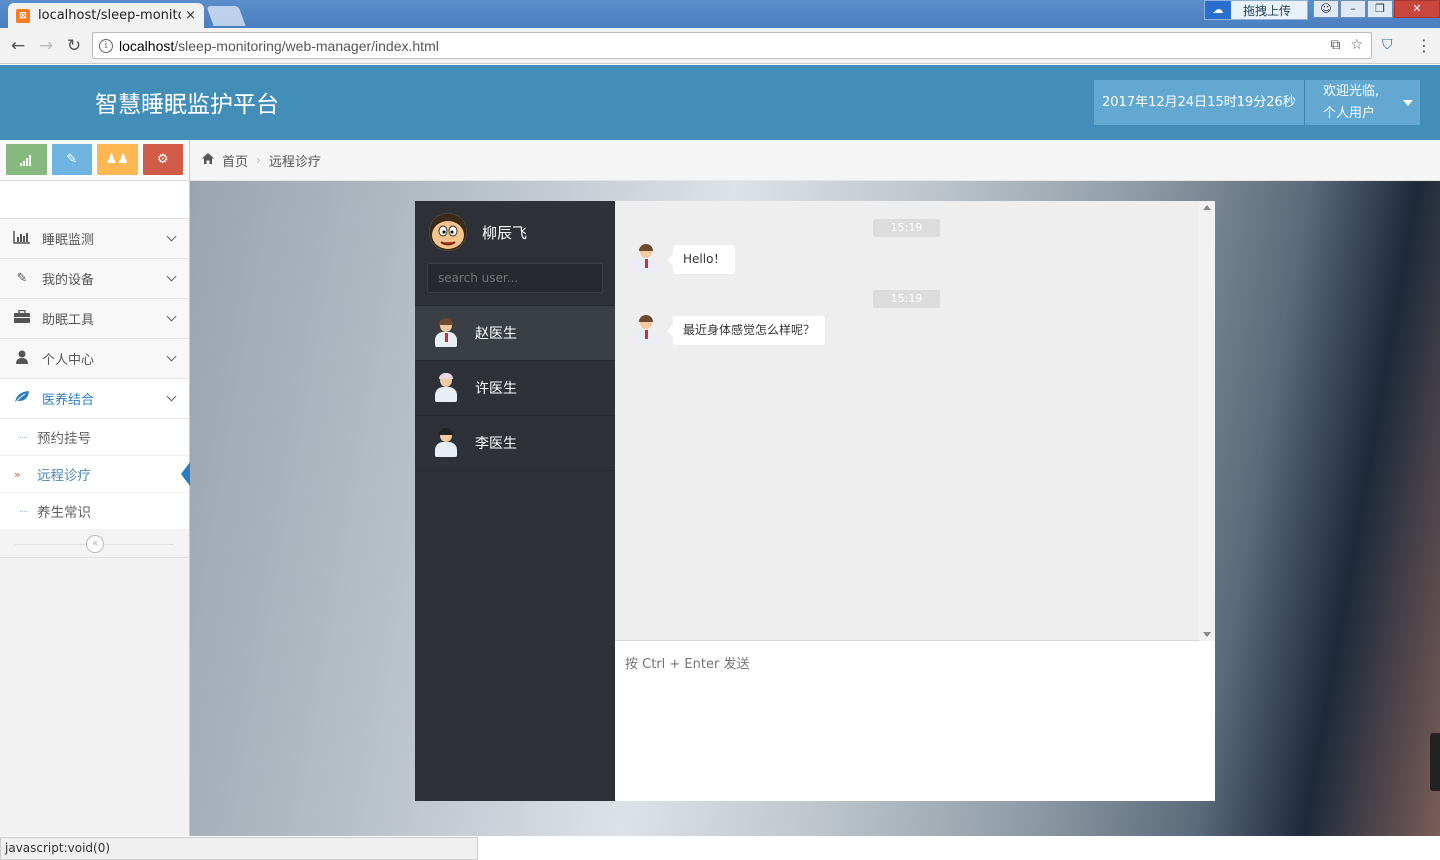 The image size is (1440, 860). What do you see at coordinates (1199, 102) in the screenshot?
I see `datetime-display: 2017年12月24日15时19分26秒` at bounding box center [1199, 102].